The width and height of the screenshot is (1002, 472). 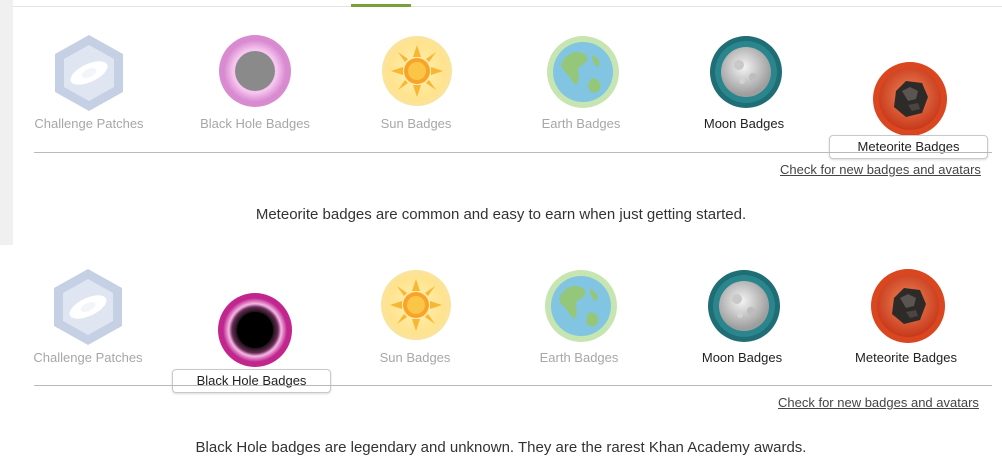 What do you see at coordinates (906, 357) in the screenshot?
I see `badge-label: Meteorite Badges` at bounding box center [906, 357].